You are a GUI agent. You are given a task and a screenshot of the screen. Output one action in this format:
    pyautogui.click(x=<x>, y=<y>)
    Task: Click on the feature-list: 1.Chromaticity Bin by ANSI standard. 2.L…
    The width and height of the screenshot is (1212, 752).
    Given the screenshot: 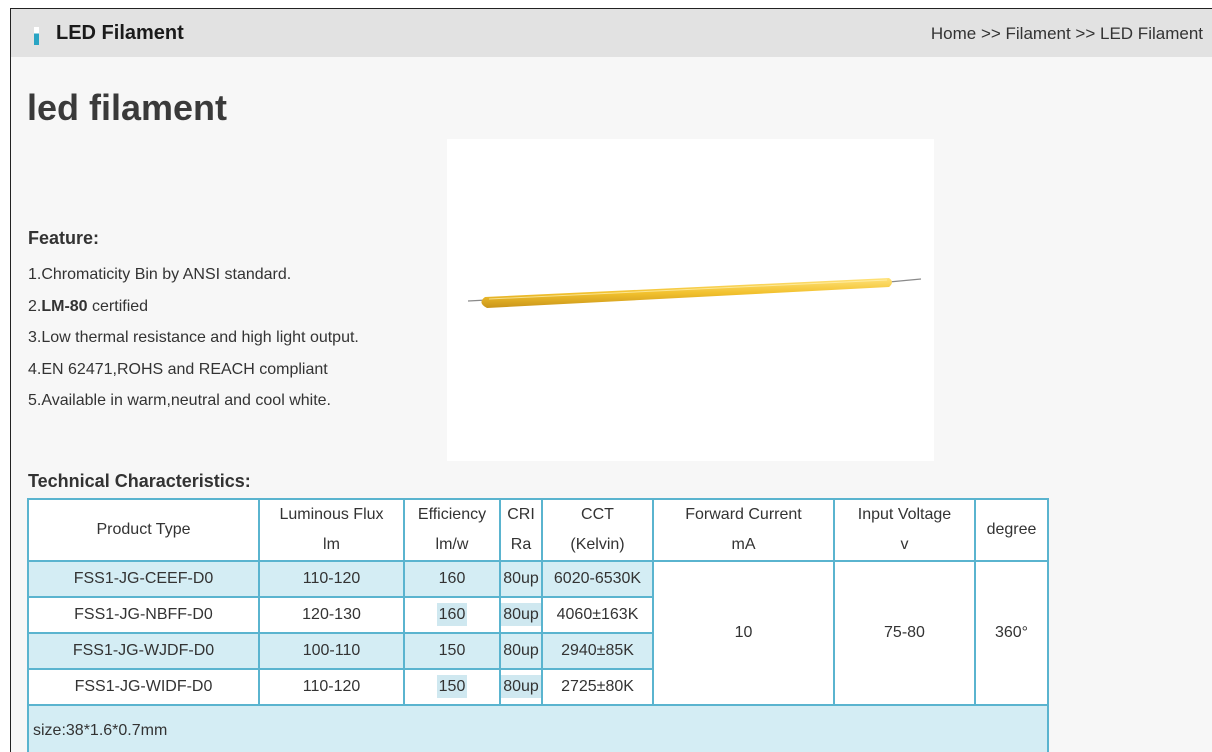 What is the action you would take?
    pyautogui.click(x=193, y=338)
    